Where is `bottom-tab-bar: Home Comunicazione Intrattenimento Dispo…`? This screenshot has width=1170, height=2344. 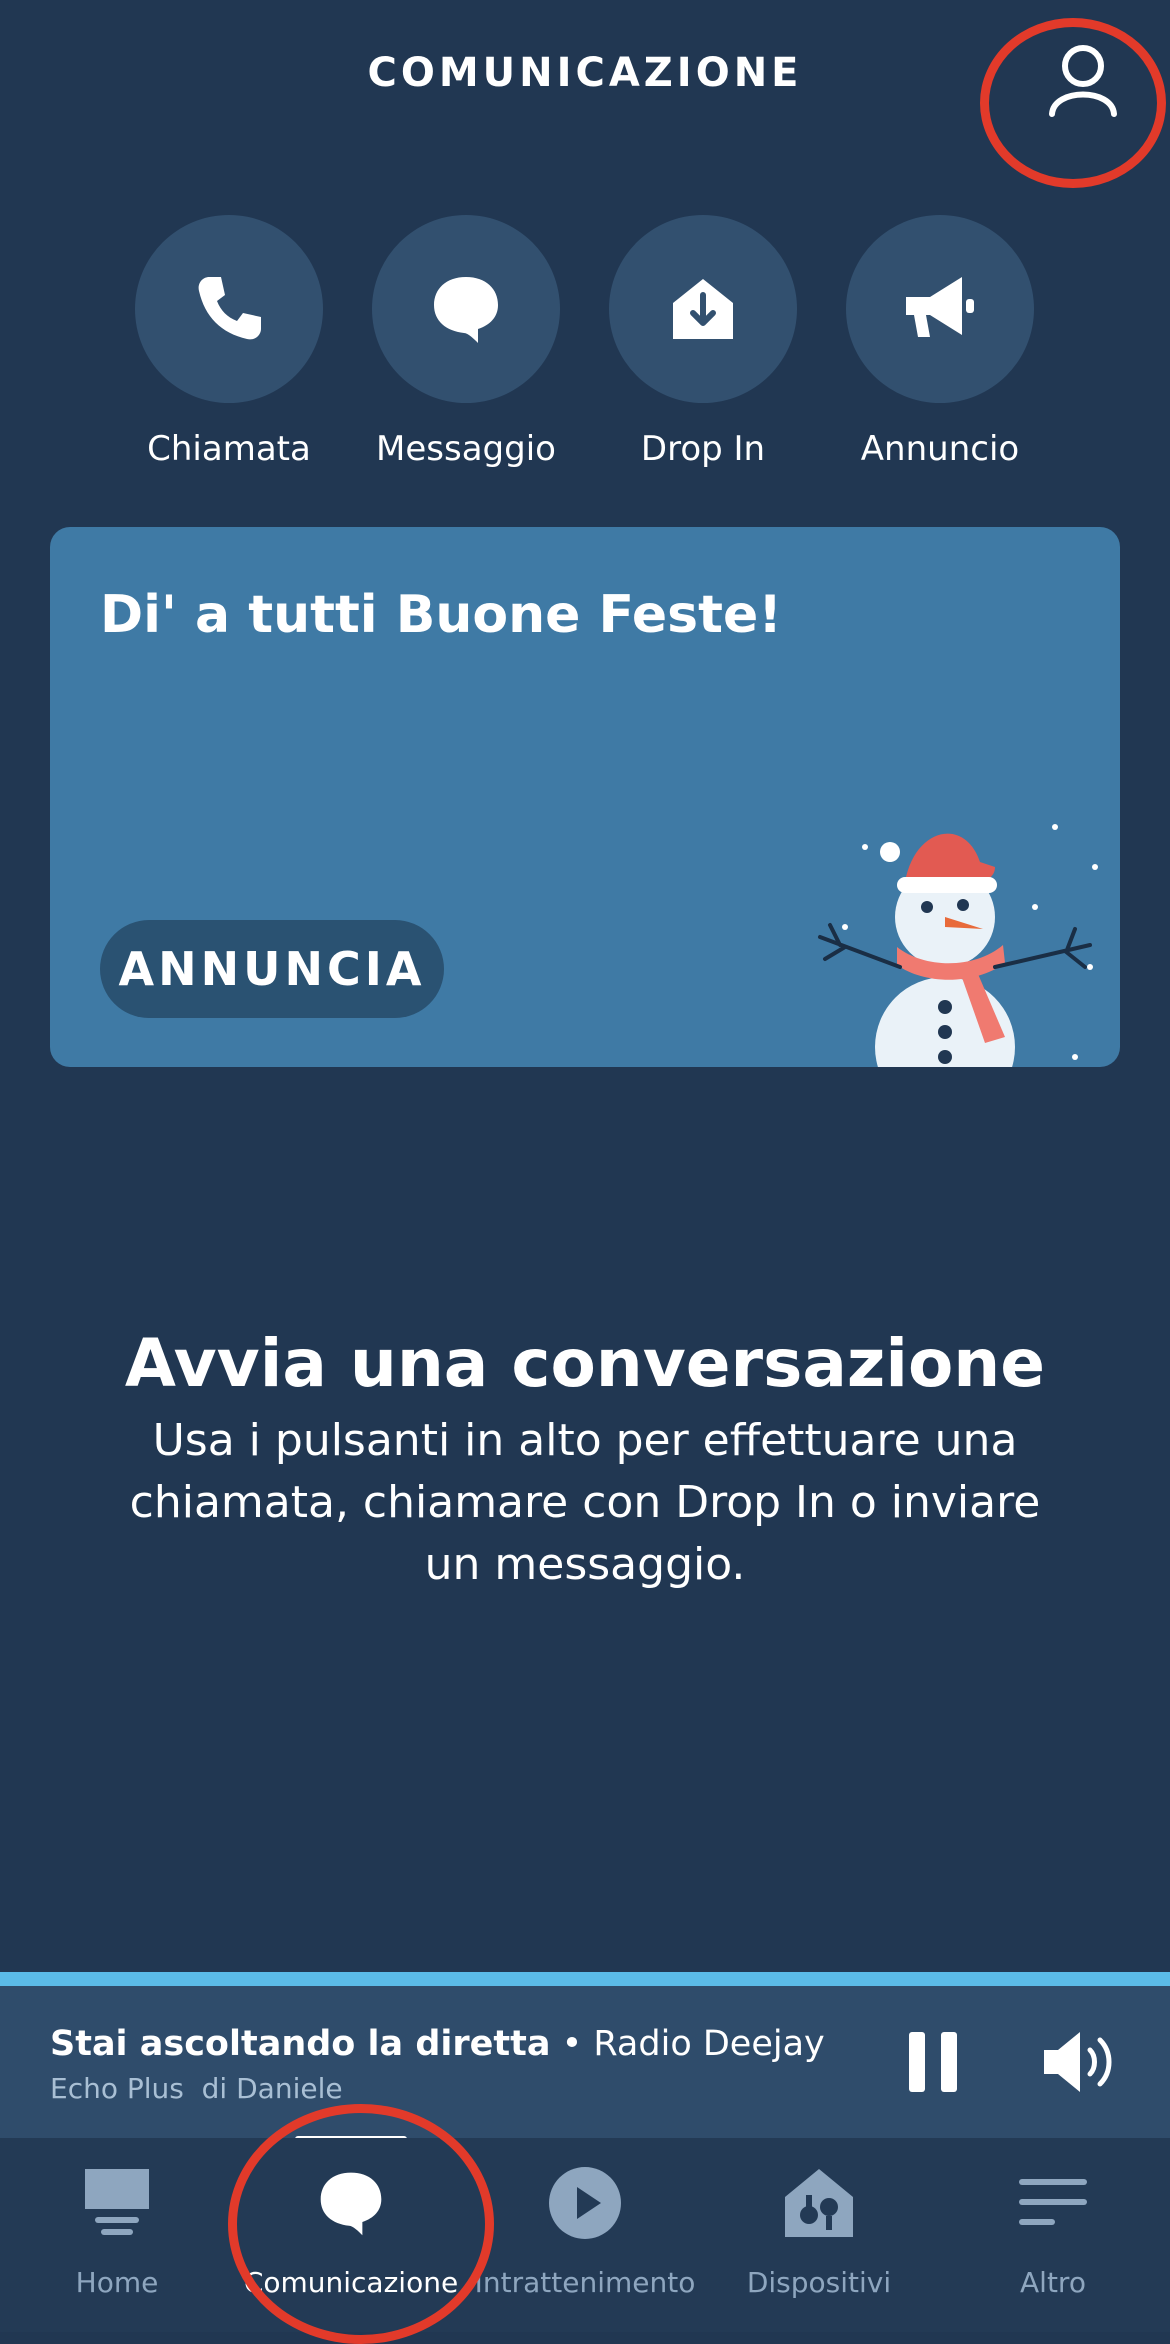 bottom-tab-bar: Home Comunicazione Intrattenimento Dispo… is located at coordinates (585, 2235).